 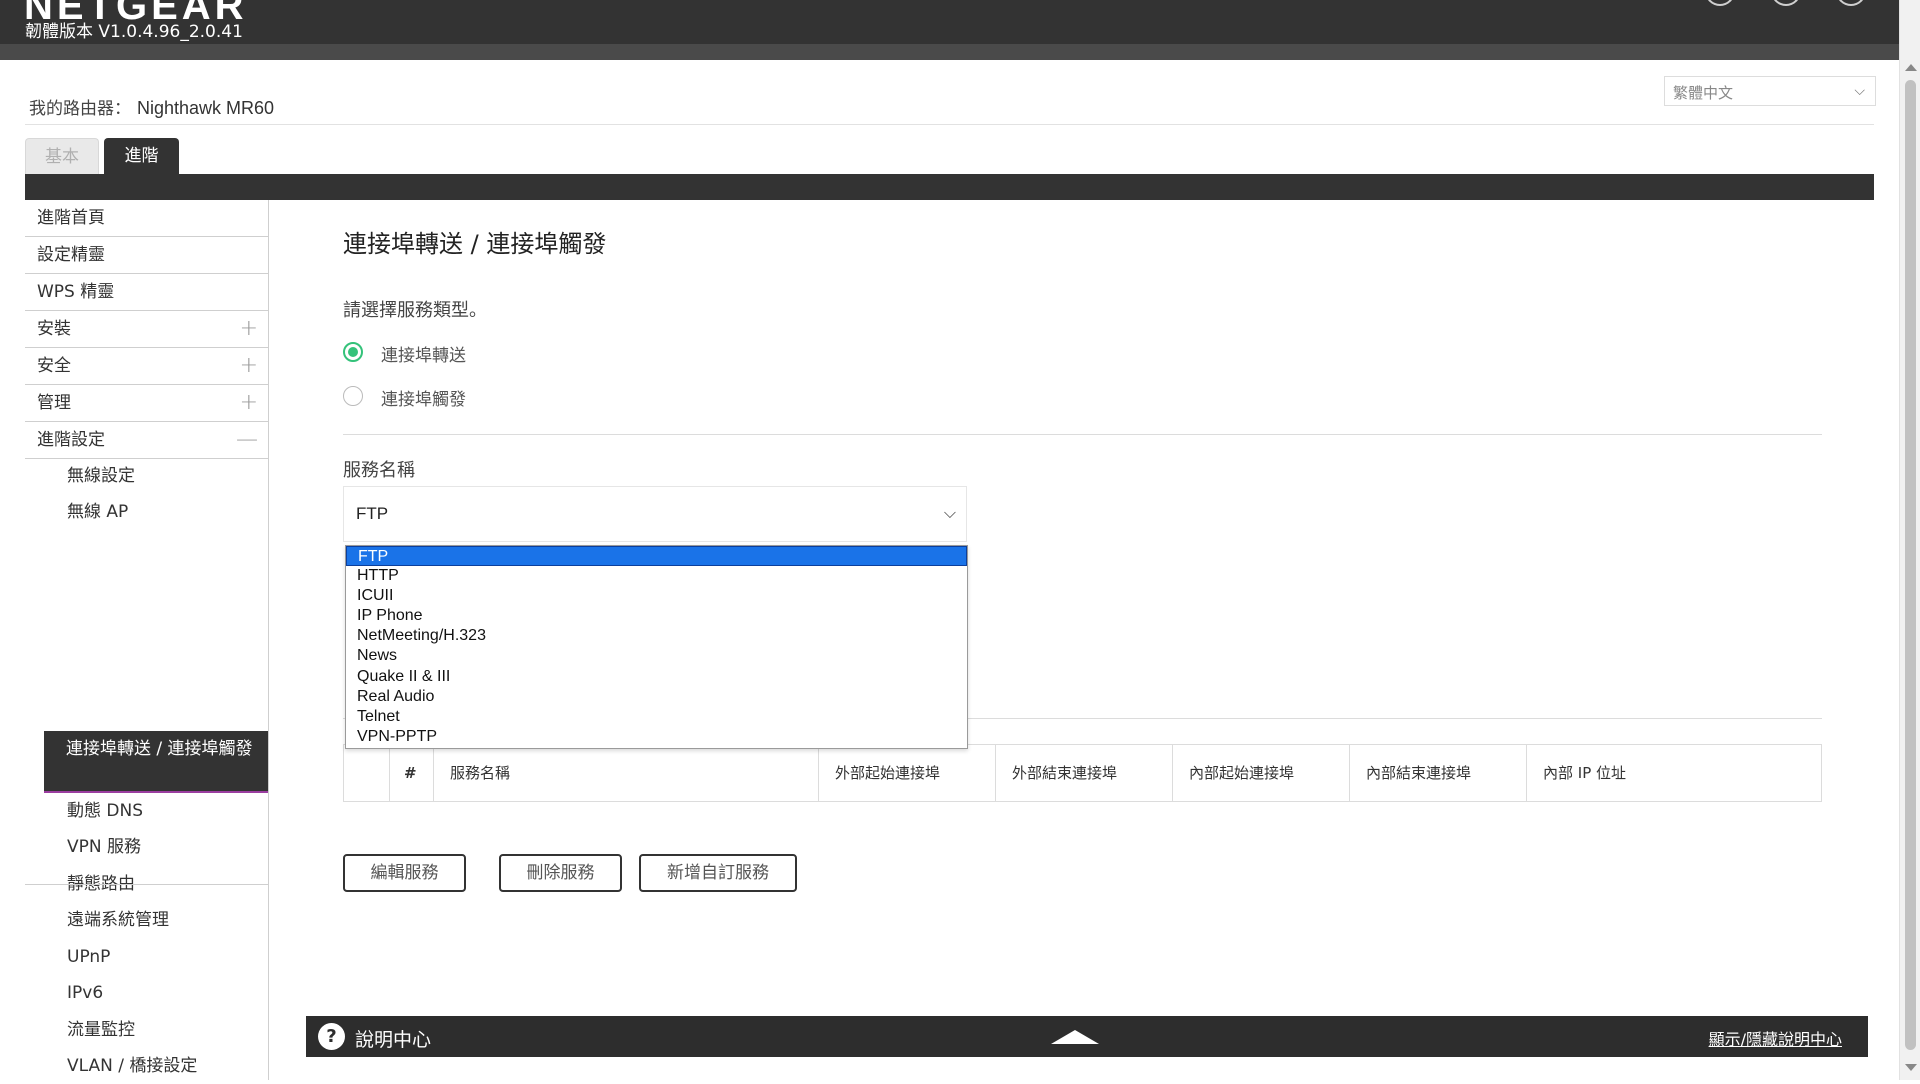 What do you see at coordinates (1703, 93) in the screenshot?
I see `language-value: 繁體中文` at bounding box center [1703, 93].